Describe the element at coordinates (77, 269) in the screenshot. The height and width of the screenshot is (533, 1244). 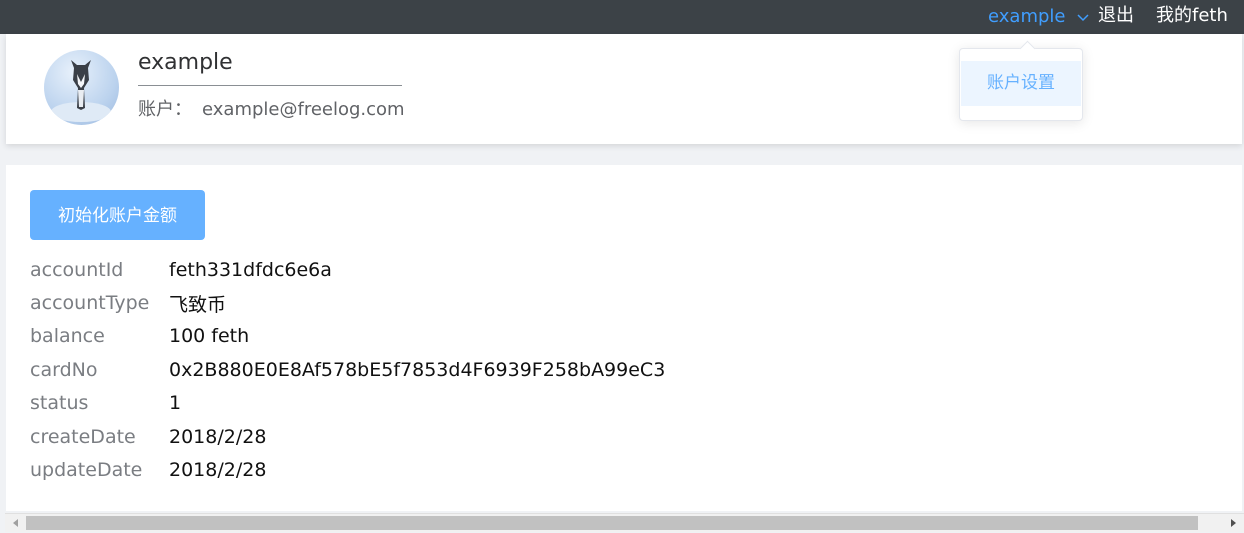
I see `info-key: accountId` at that location.